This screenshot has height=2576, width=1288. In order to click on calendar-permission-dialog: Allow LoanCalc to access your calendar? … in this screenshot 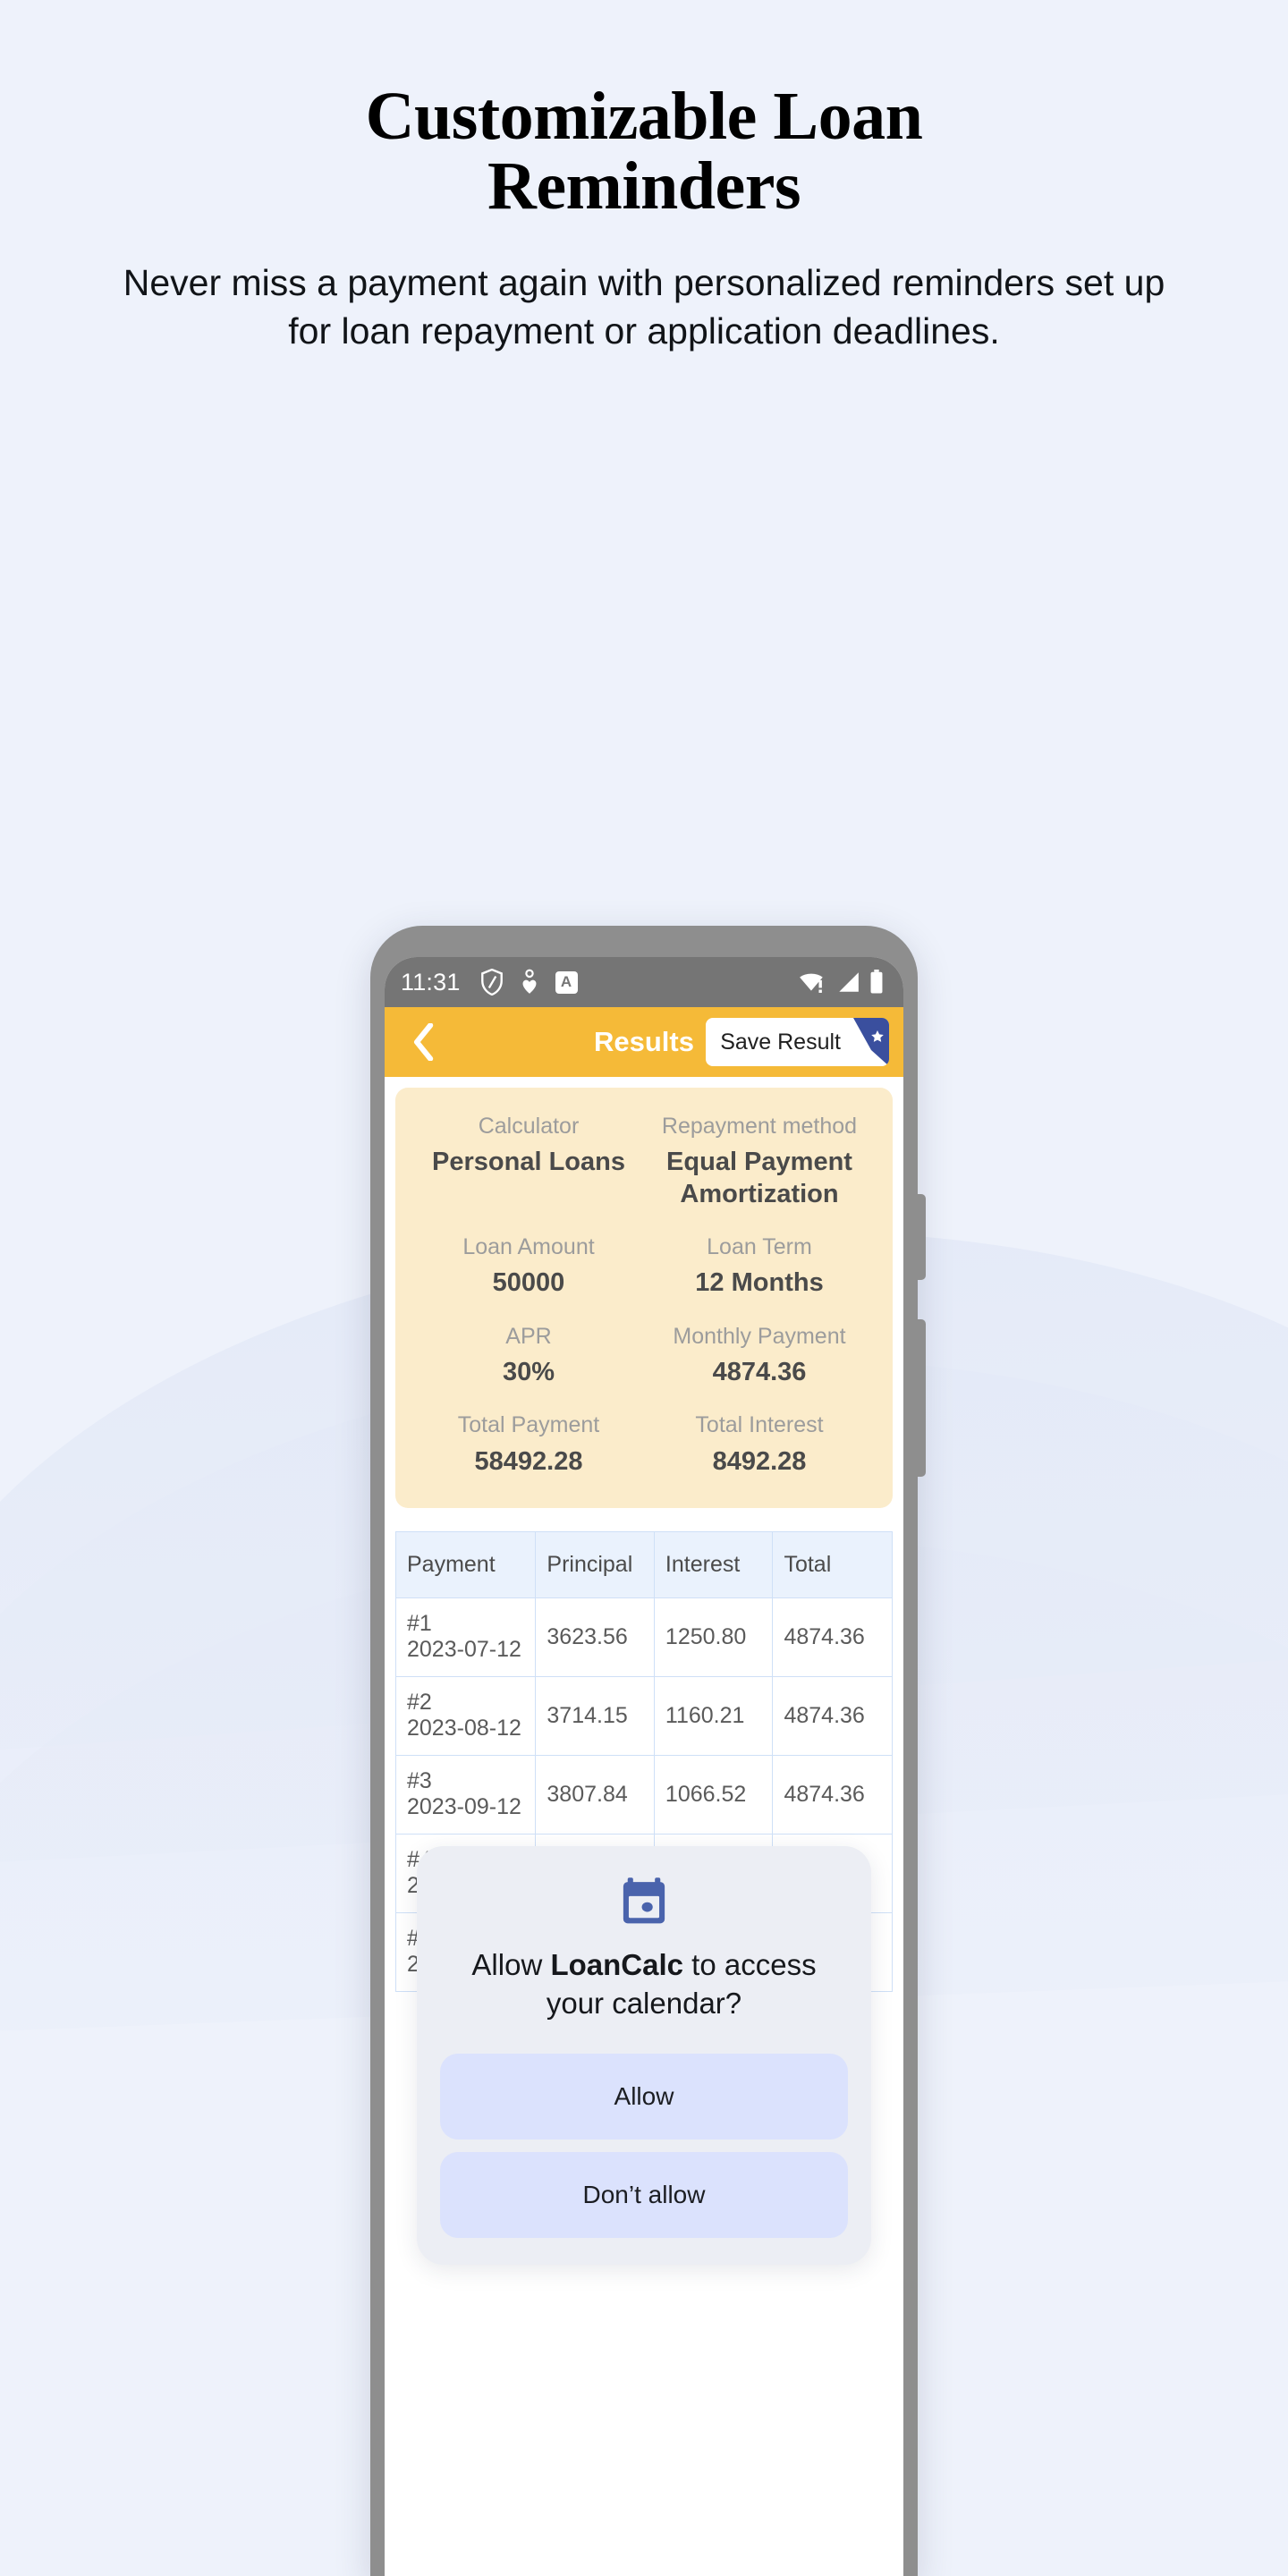, I will do `click(644, 2055)`.